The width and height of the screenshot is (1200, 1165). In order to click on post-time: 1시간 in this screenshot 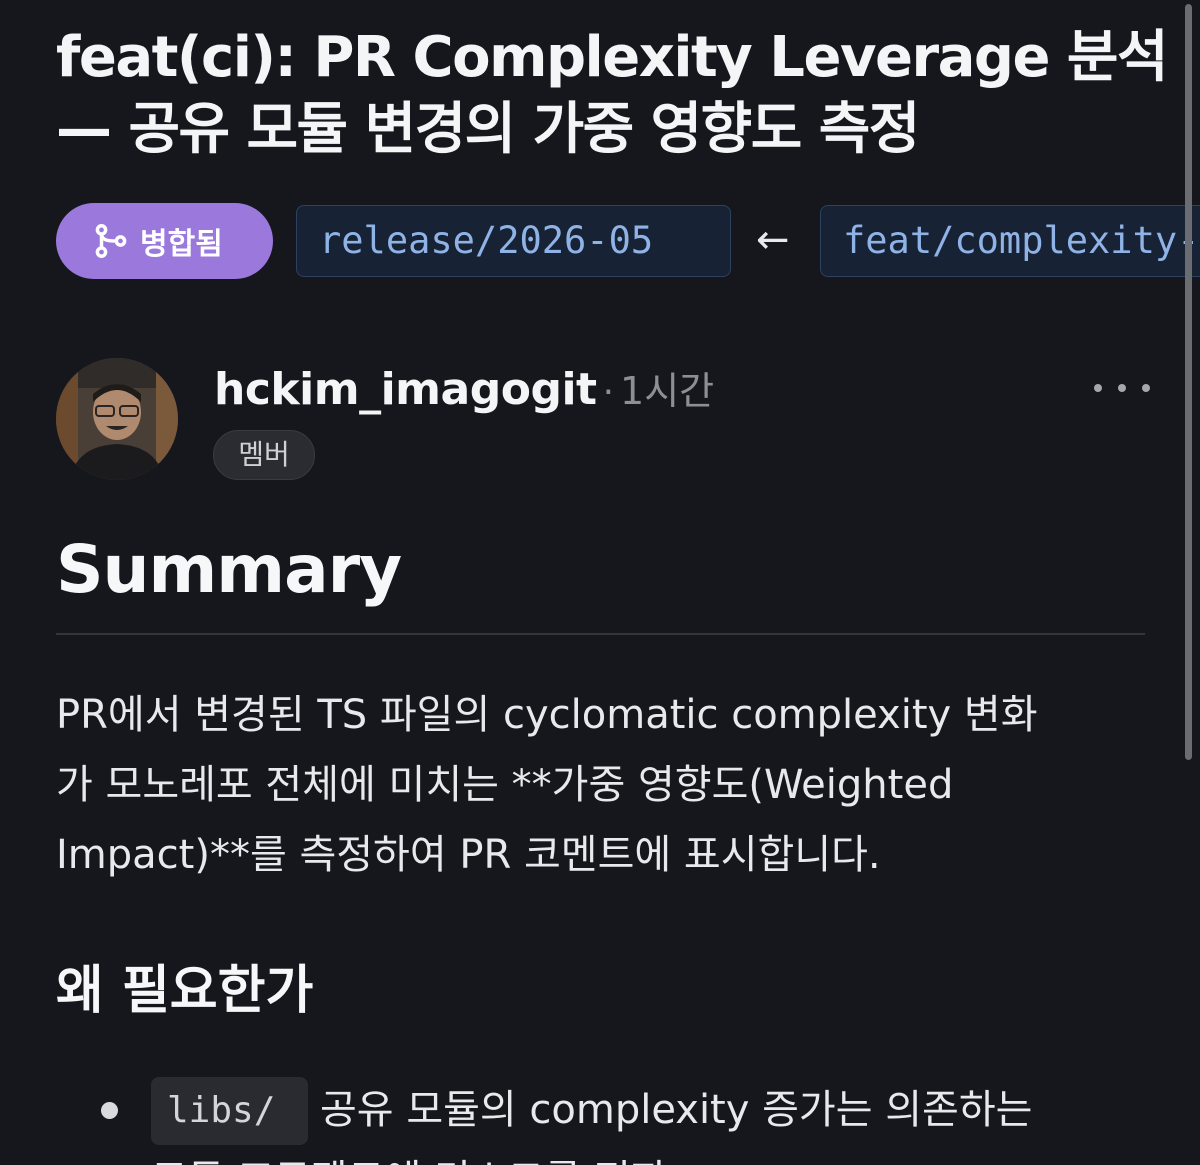, I will do `click(667, 391)`.